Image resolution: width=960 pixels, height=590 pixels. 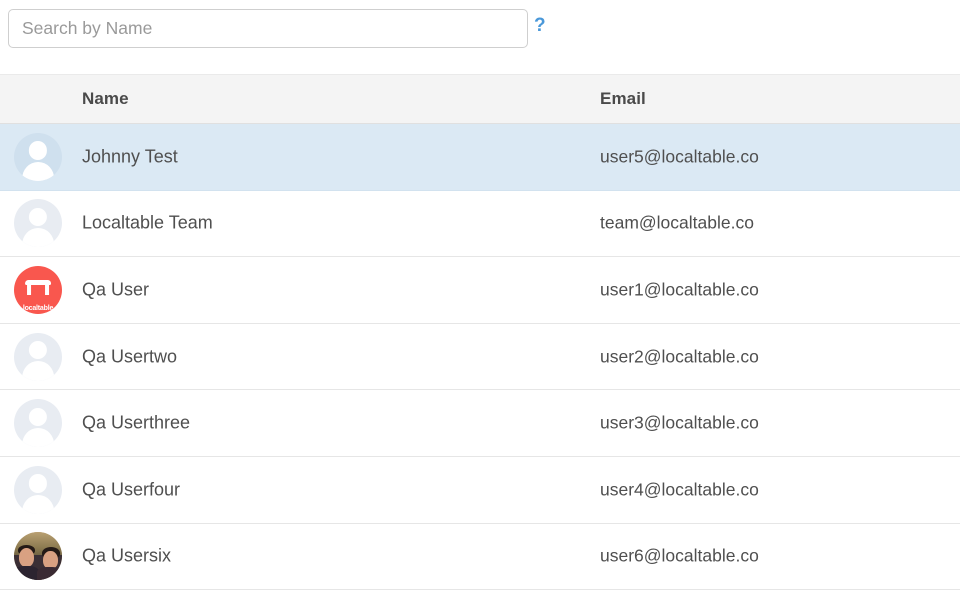 What do you see at coordinates (679, 555) in the screenshot?
I see `row-email: user6@localtable.co` at bounding box center [679, 555].